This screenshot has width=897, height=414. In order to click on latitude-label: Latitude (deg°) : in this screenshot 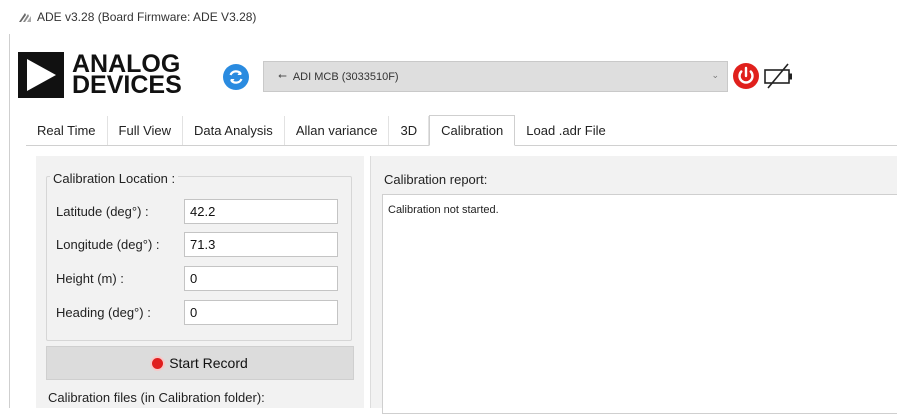, I will do `click(102, 211)`.